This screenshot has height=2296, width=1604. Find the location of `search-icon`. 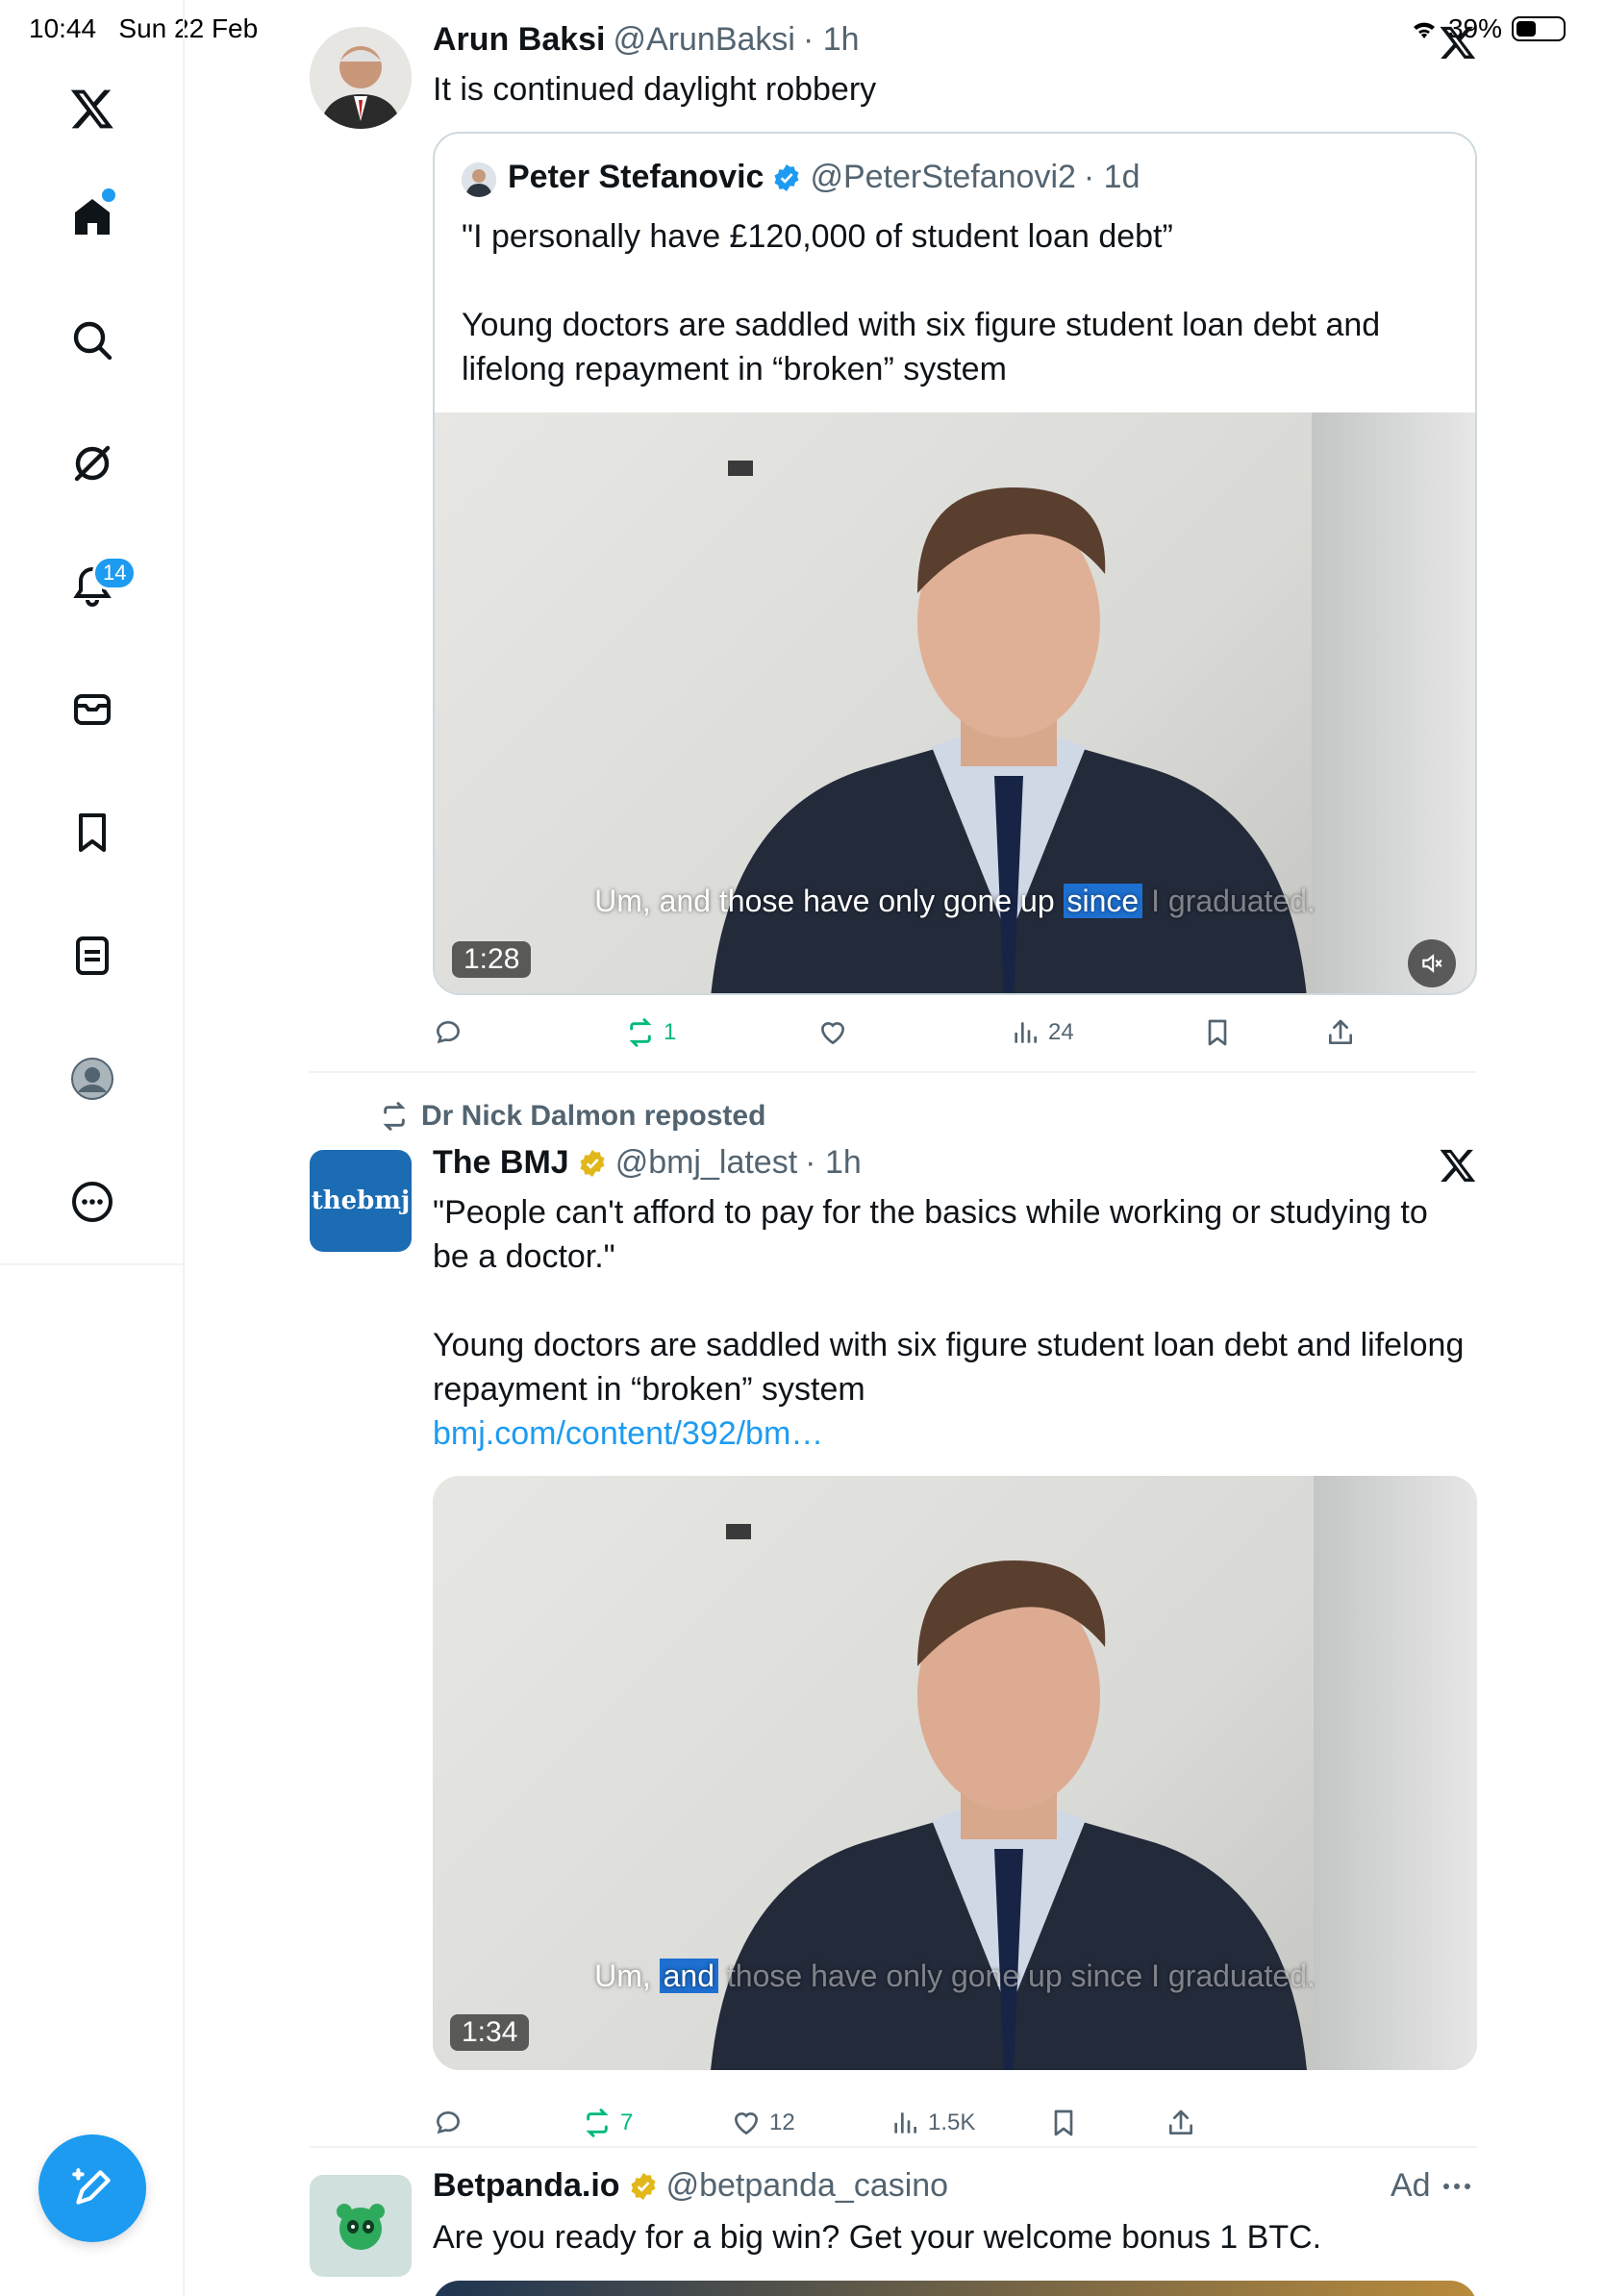

search-icon is located at coordinates (92, 340).